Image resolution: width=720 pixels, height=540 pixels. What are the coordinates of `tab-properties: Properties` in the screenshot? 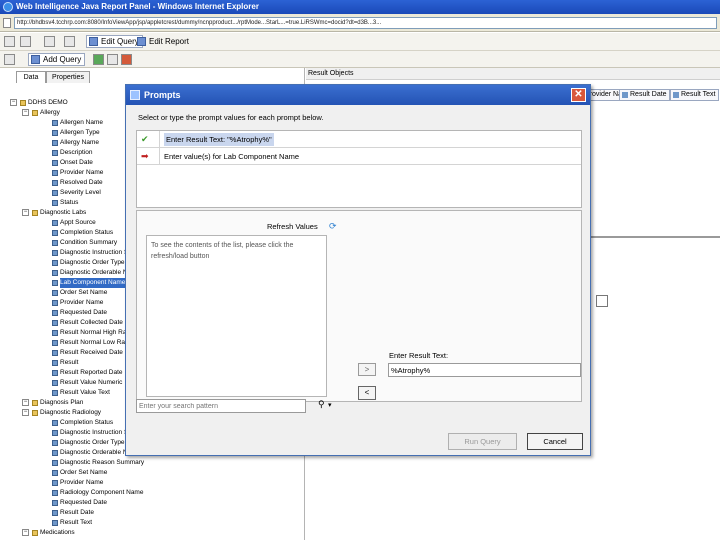 It's located at (68, 77).